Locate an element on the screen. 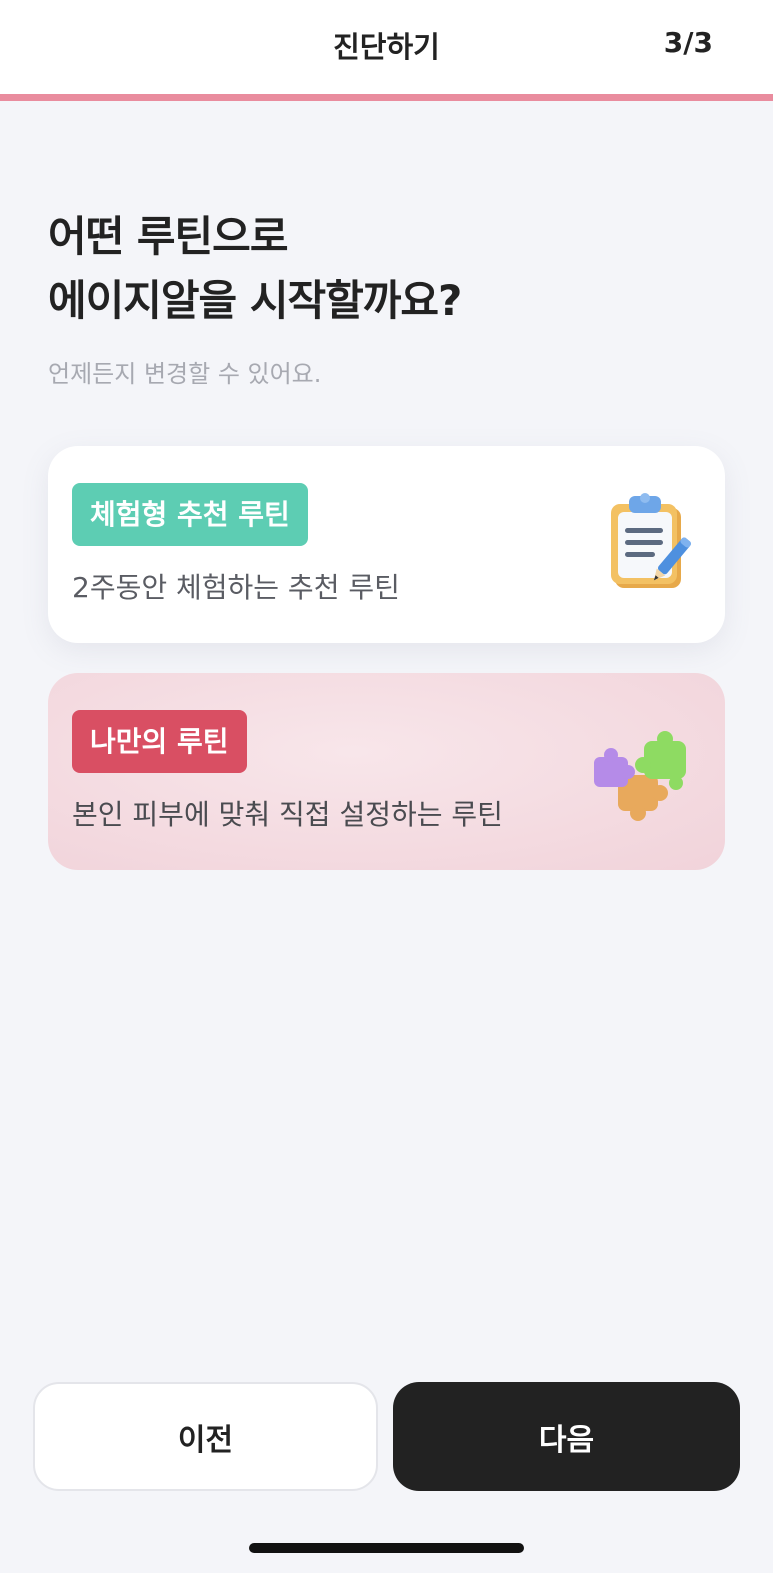 This screenshot has width=773, height=1573. progress-bar-fill is located at coordinates (386, 97).